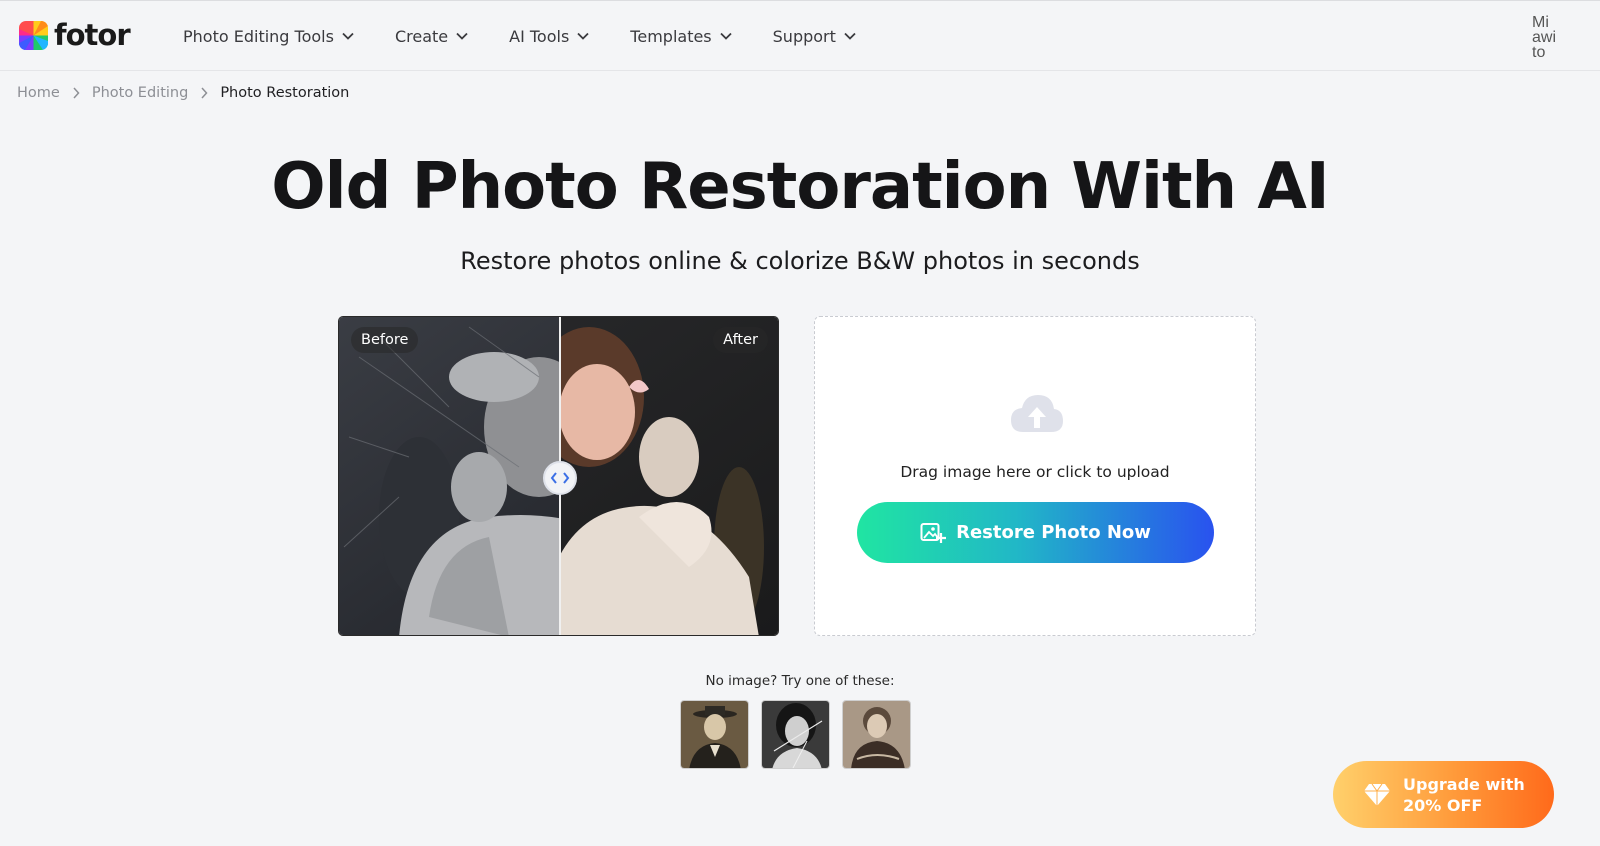 The width and height of the screenshot is (1600, 846). I want to click on nav-label: Support, so click(804, 36).